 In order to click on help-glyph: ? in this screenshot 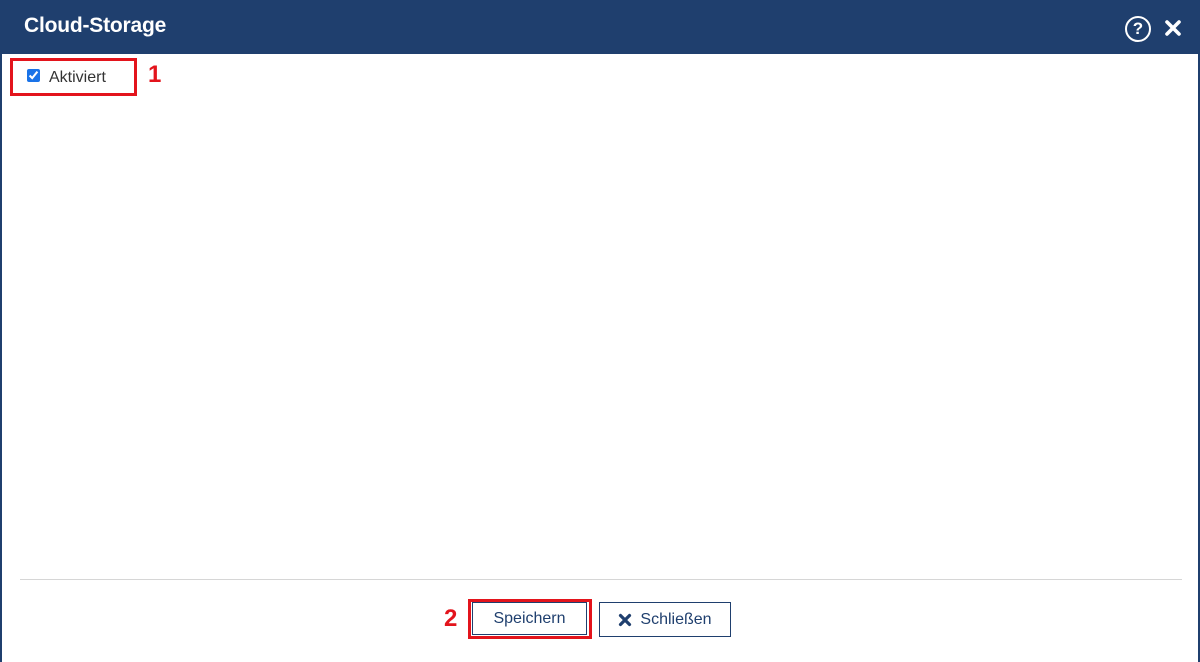, I will do `click(1138, 28)`.